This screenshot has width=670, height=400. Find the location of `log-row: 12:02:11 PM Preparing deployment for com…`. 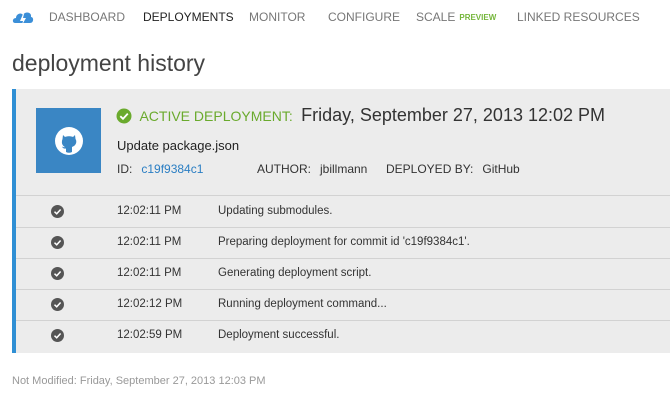

log-row: 12:02:11 PM Preparing deployment for com… is located at coordinates (343, 243).